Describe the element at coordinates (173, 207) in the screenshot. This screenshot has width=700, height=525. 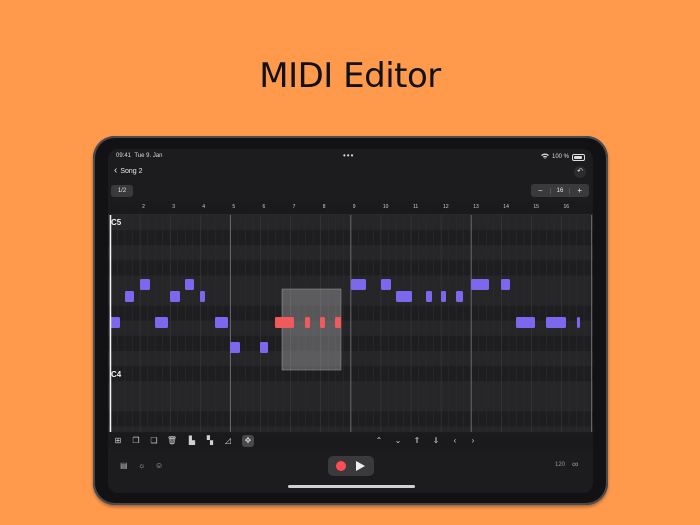
I see `ruler-bar-label: 3` at that location.